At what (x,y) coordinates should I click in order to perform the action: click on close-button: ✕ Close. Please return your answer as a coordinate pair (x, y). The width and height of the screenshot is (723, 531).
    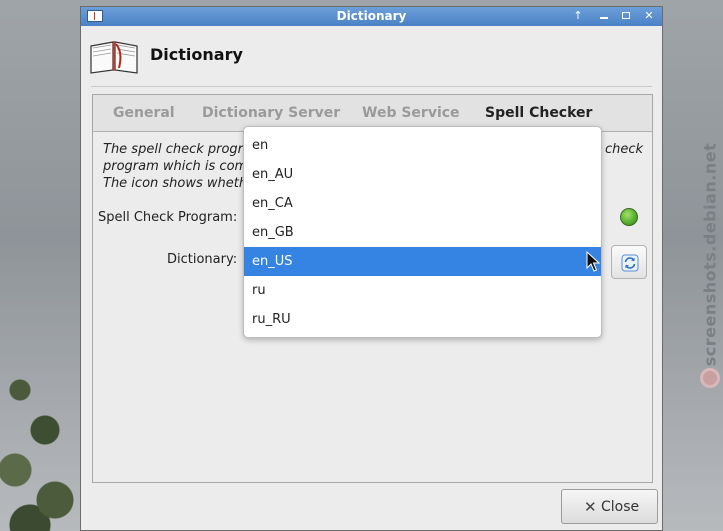
    Looking at the image, I should click on (609, 506).